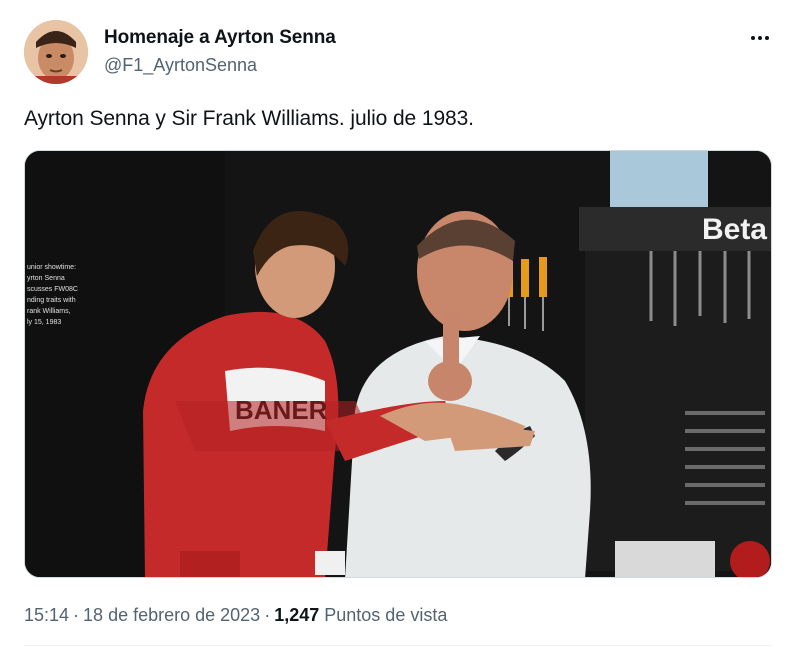 The image size is (800, 651). What do you see at coordinates (171, 615) in the screenshot?
I see `tweet-date: 18 de febrero de 2023` at bounding box center [171, 615].